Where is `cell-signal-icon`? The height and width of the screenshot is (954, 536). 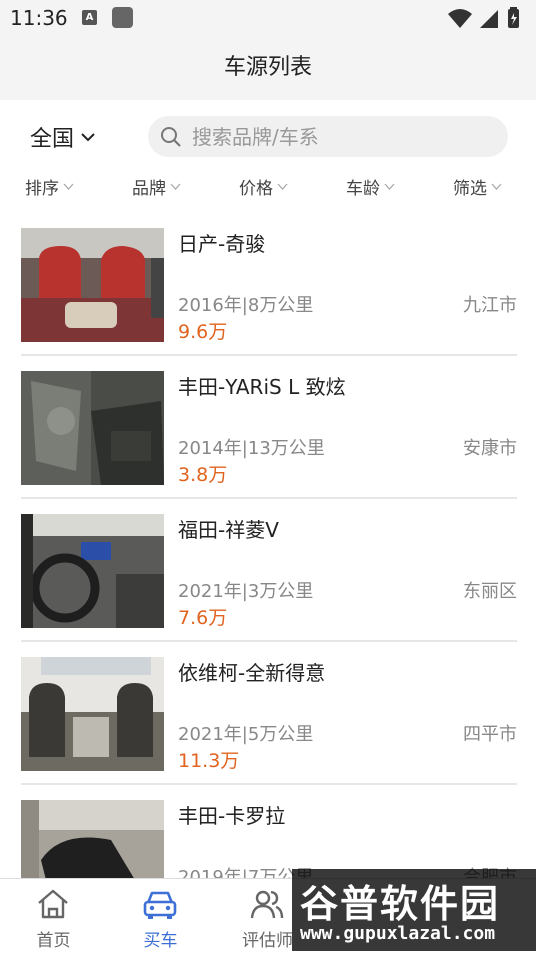 cell-signal-icon is located at coordinates (489, 19).